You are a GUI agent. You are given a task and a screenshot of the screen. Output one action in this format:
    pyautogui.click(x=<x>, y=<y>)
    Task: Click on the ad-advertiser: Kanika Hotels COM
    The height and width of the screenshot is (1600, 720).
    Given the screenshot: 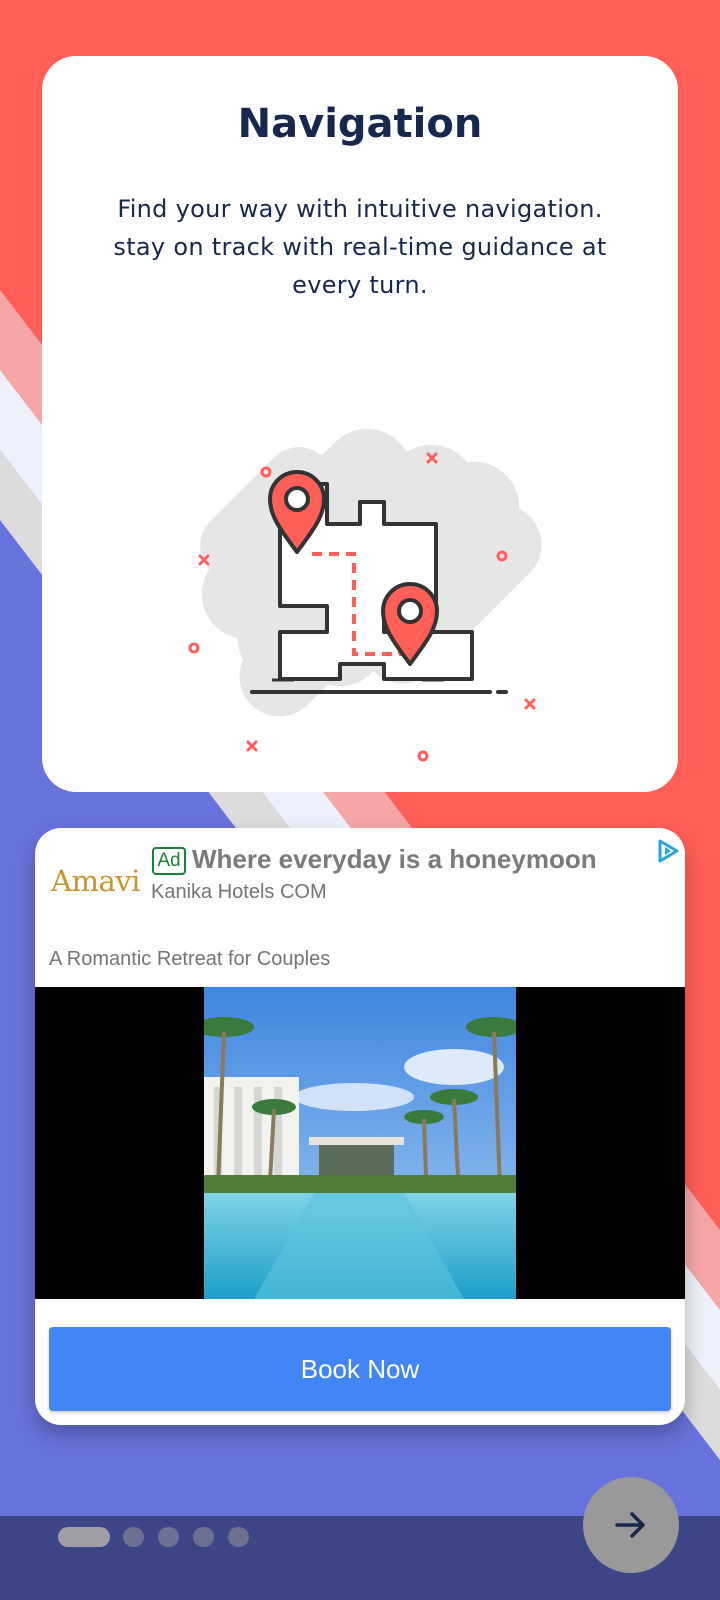 What is the action you would take?
    pyautogui.click(x=239, y=892)
    